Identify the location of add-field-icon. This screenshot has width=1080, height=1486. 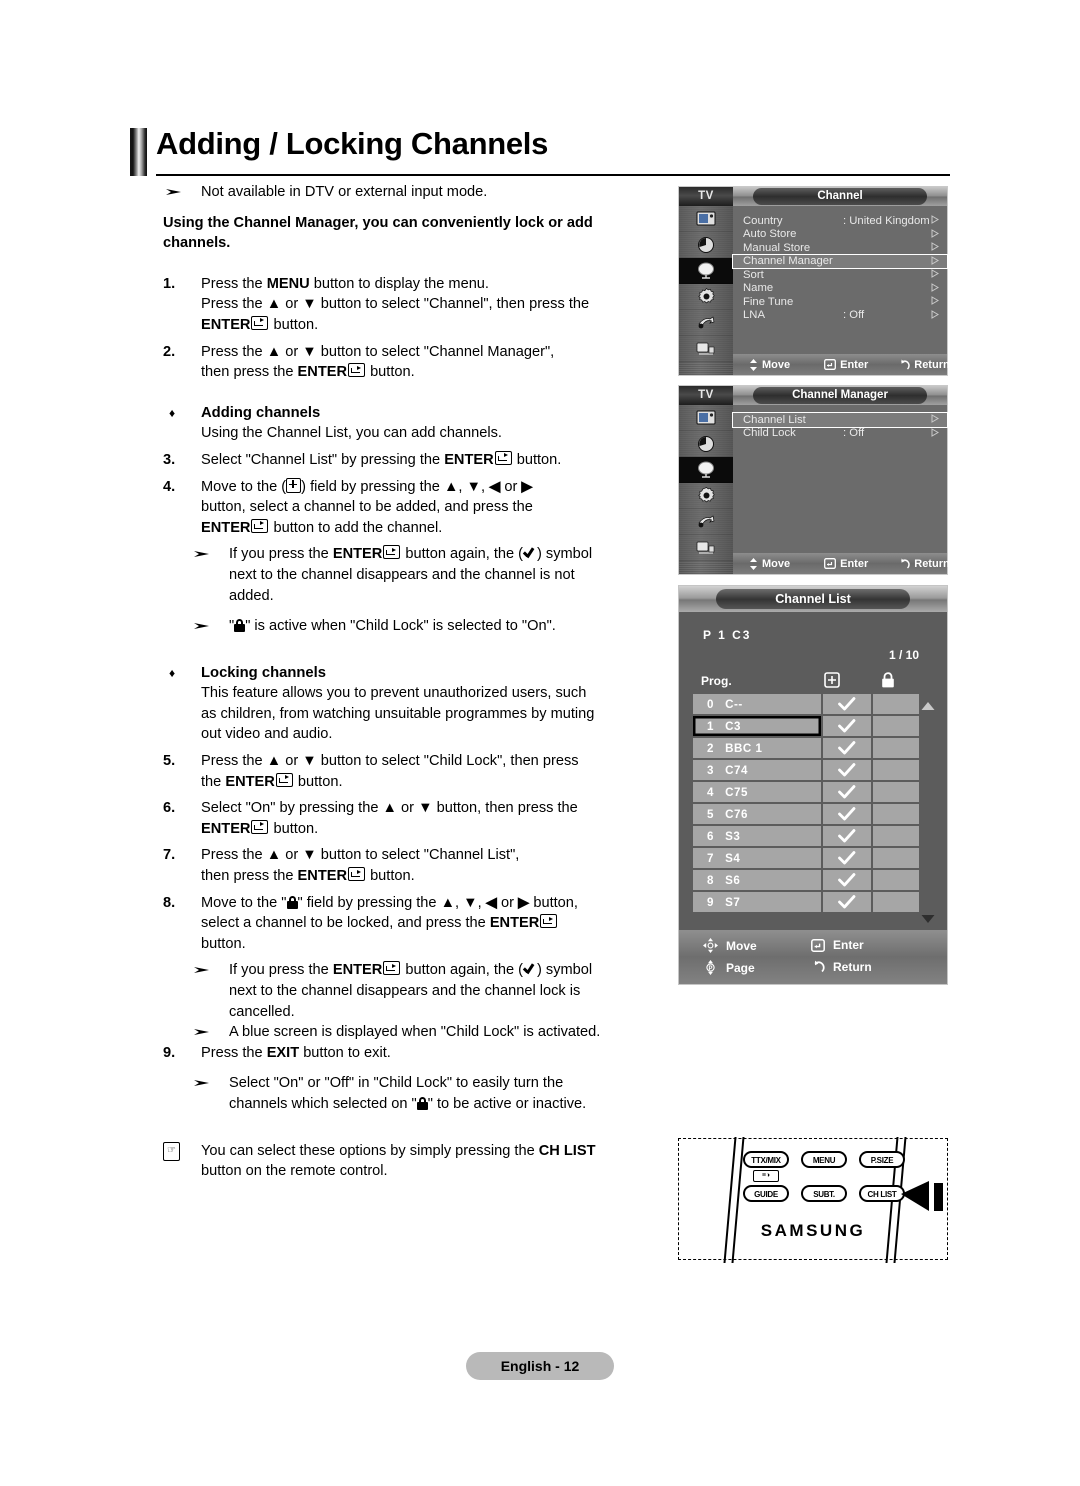
(294, 485).